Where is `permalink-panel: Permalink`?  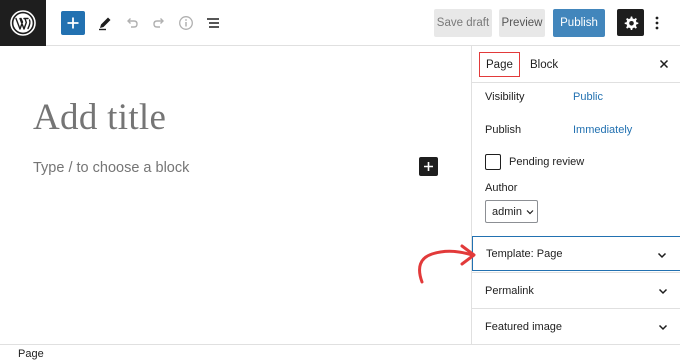
permalink-panel: Permalink is located at coordinates (576, 290).